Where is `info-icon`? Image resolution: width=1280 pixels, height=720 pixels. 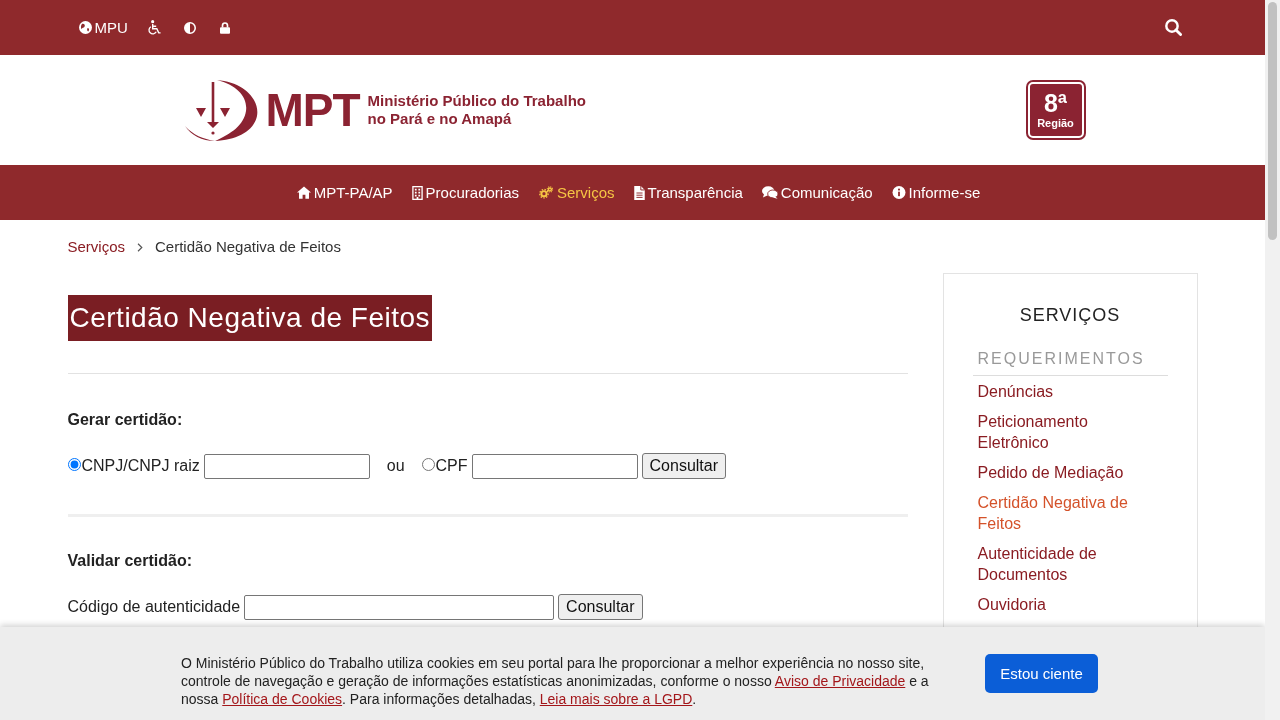
info-icon is located at coordinates (898, 192).